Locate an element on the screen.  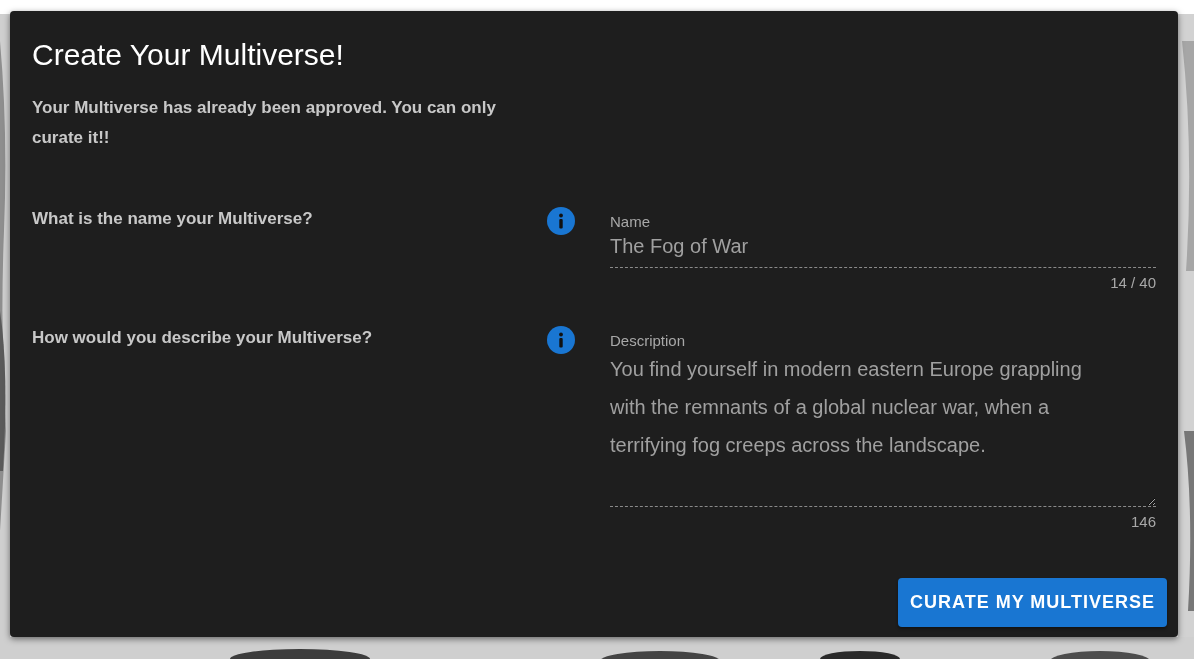
field-label: Description is located at coordinates (648, 341).